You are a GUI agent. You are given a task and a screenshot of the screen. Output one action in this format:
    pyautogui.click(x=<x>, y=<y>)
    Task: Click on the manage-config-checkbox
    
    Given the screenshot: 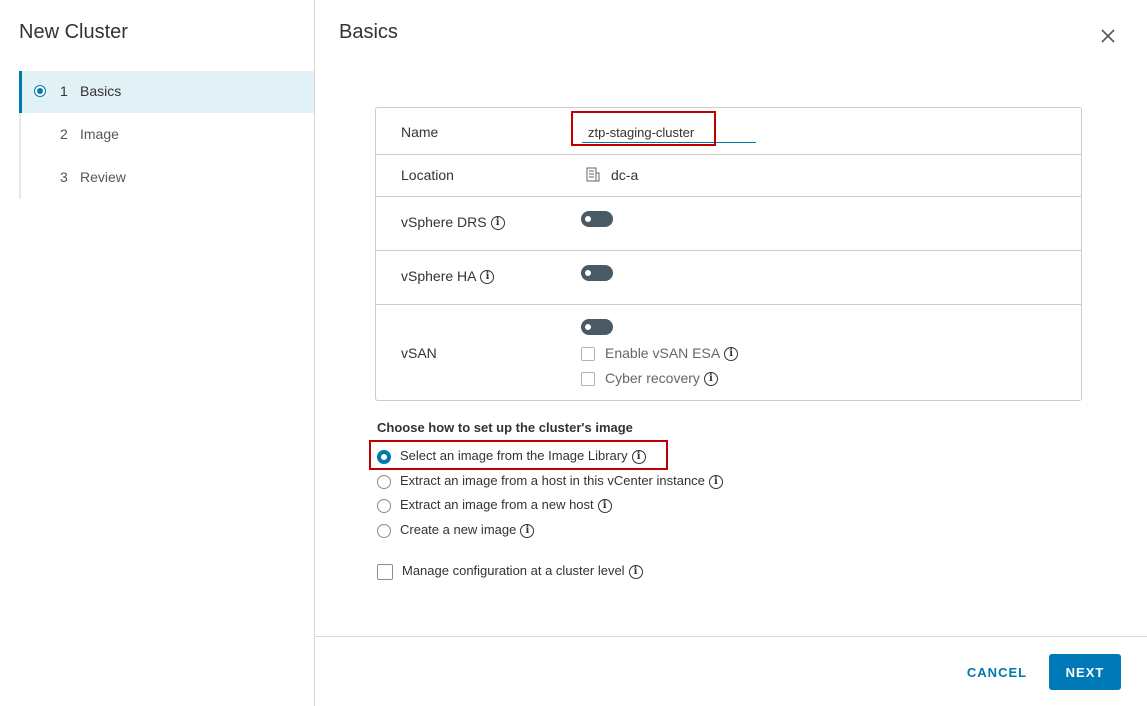 What is the action you would take?
    pyautogui.click(x=385, y=571)
    